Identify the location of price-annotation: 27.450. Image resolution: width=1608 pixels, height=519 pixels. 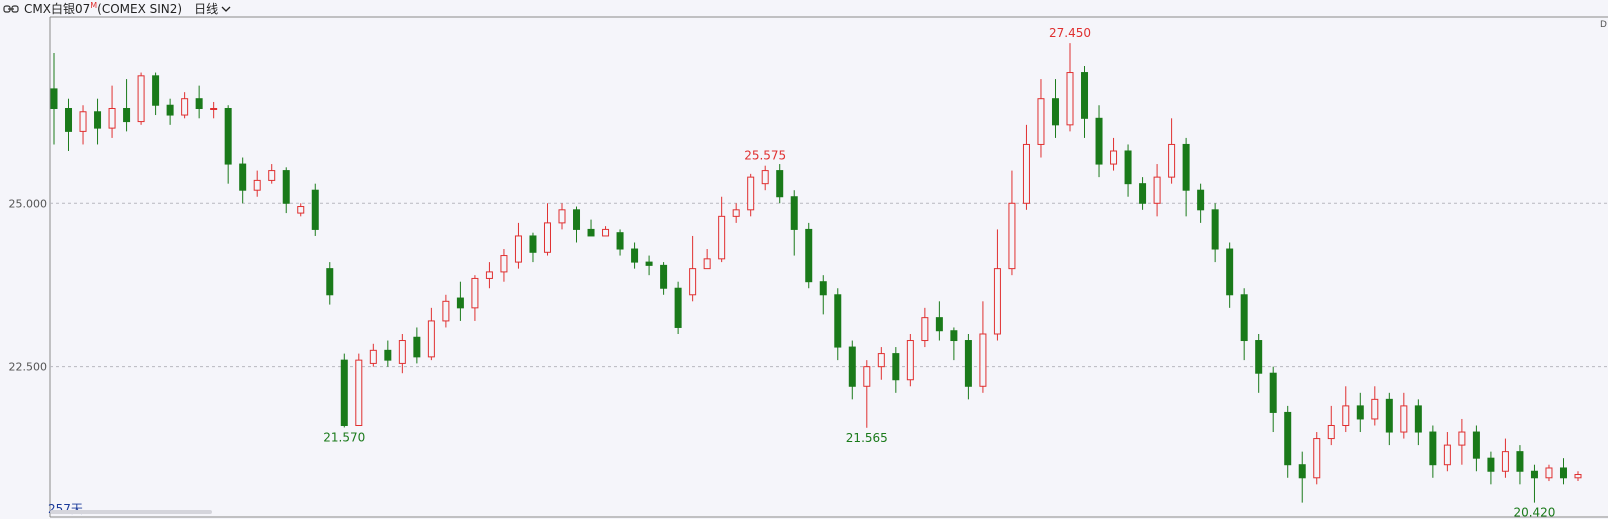
(1070, 33).